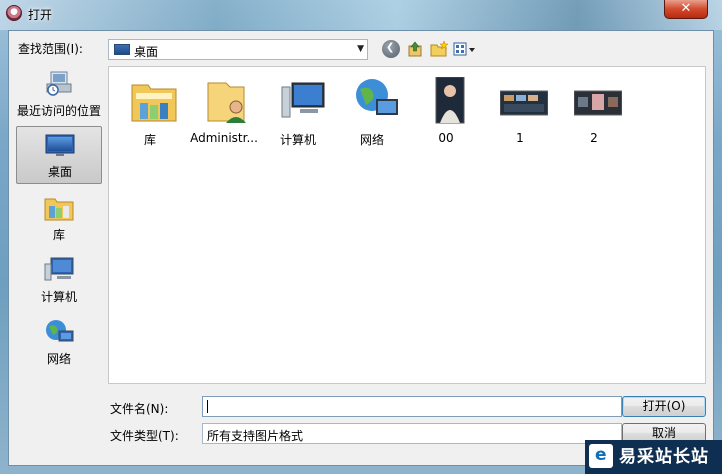 The height and width of the screenshot is (474, 722). What do you see at coordinates (371, 140) in the screenshot?
I see `file-item-label: 网络` at bounding box center [371, 140].